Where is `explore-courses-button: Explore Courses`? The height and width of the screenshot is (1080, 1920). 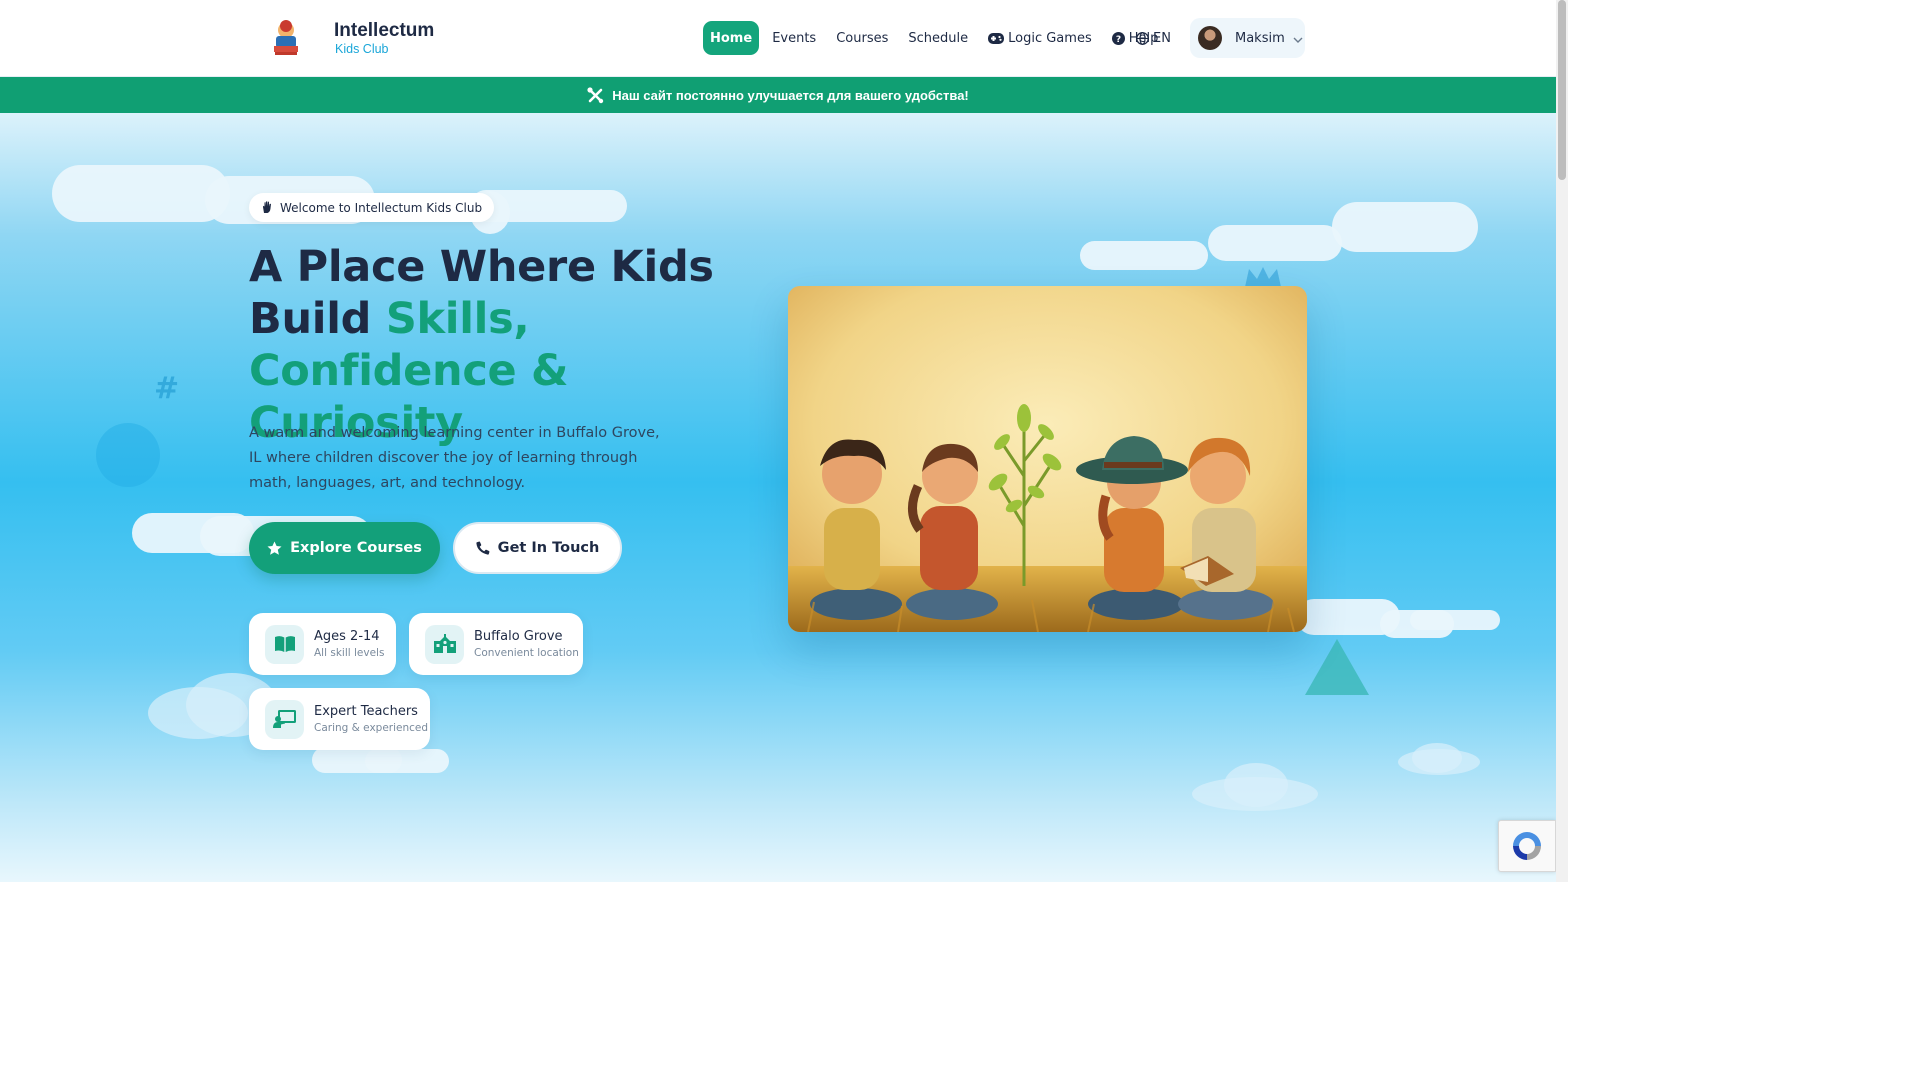
explore-courses-button: Explore Courses is located at coordinates (344, 548).